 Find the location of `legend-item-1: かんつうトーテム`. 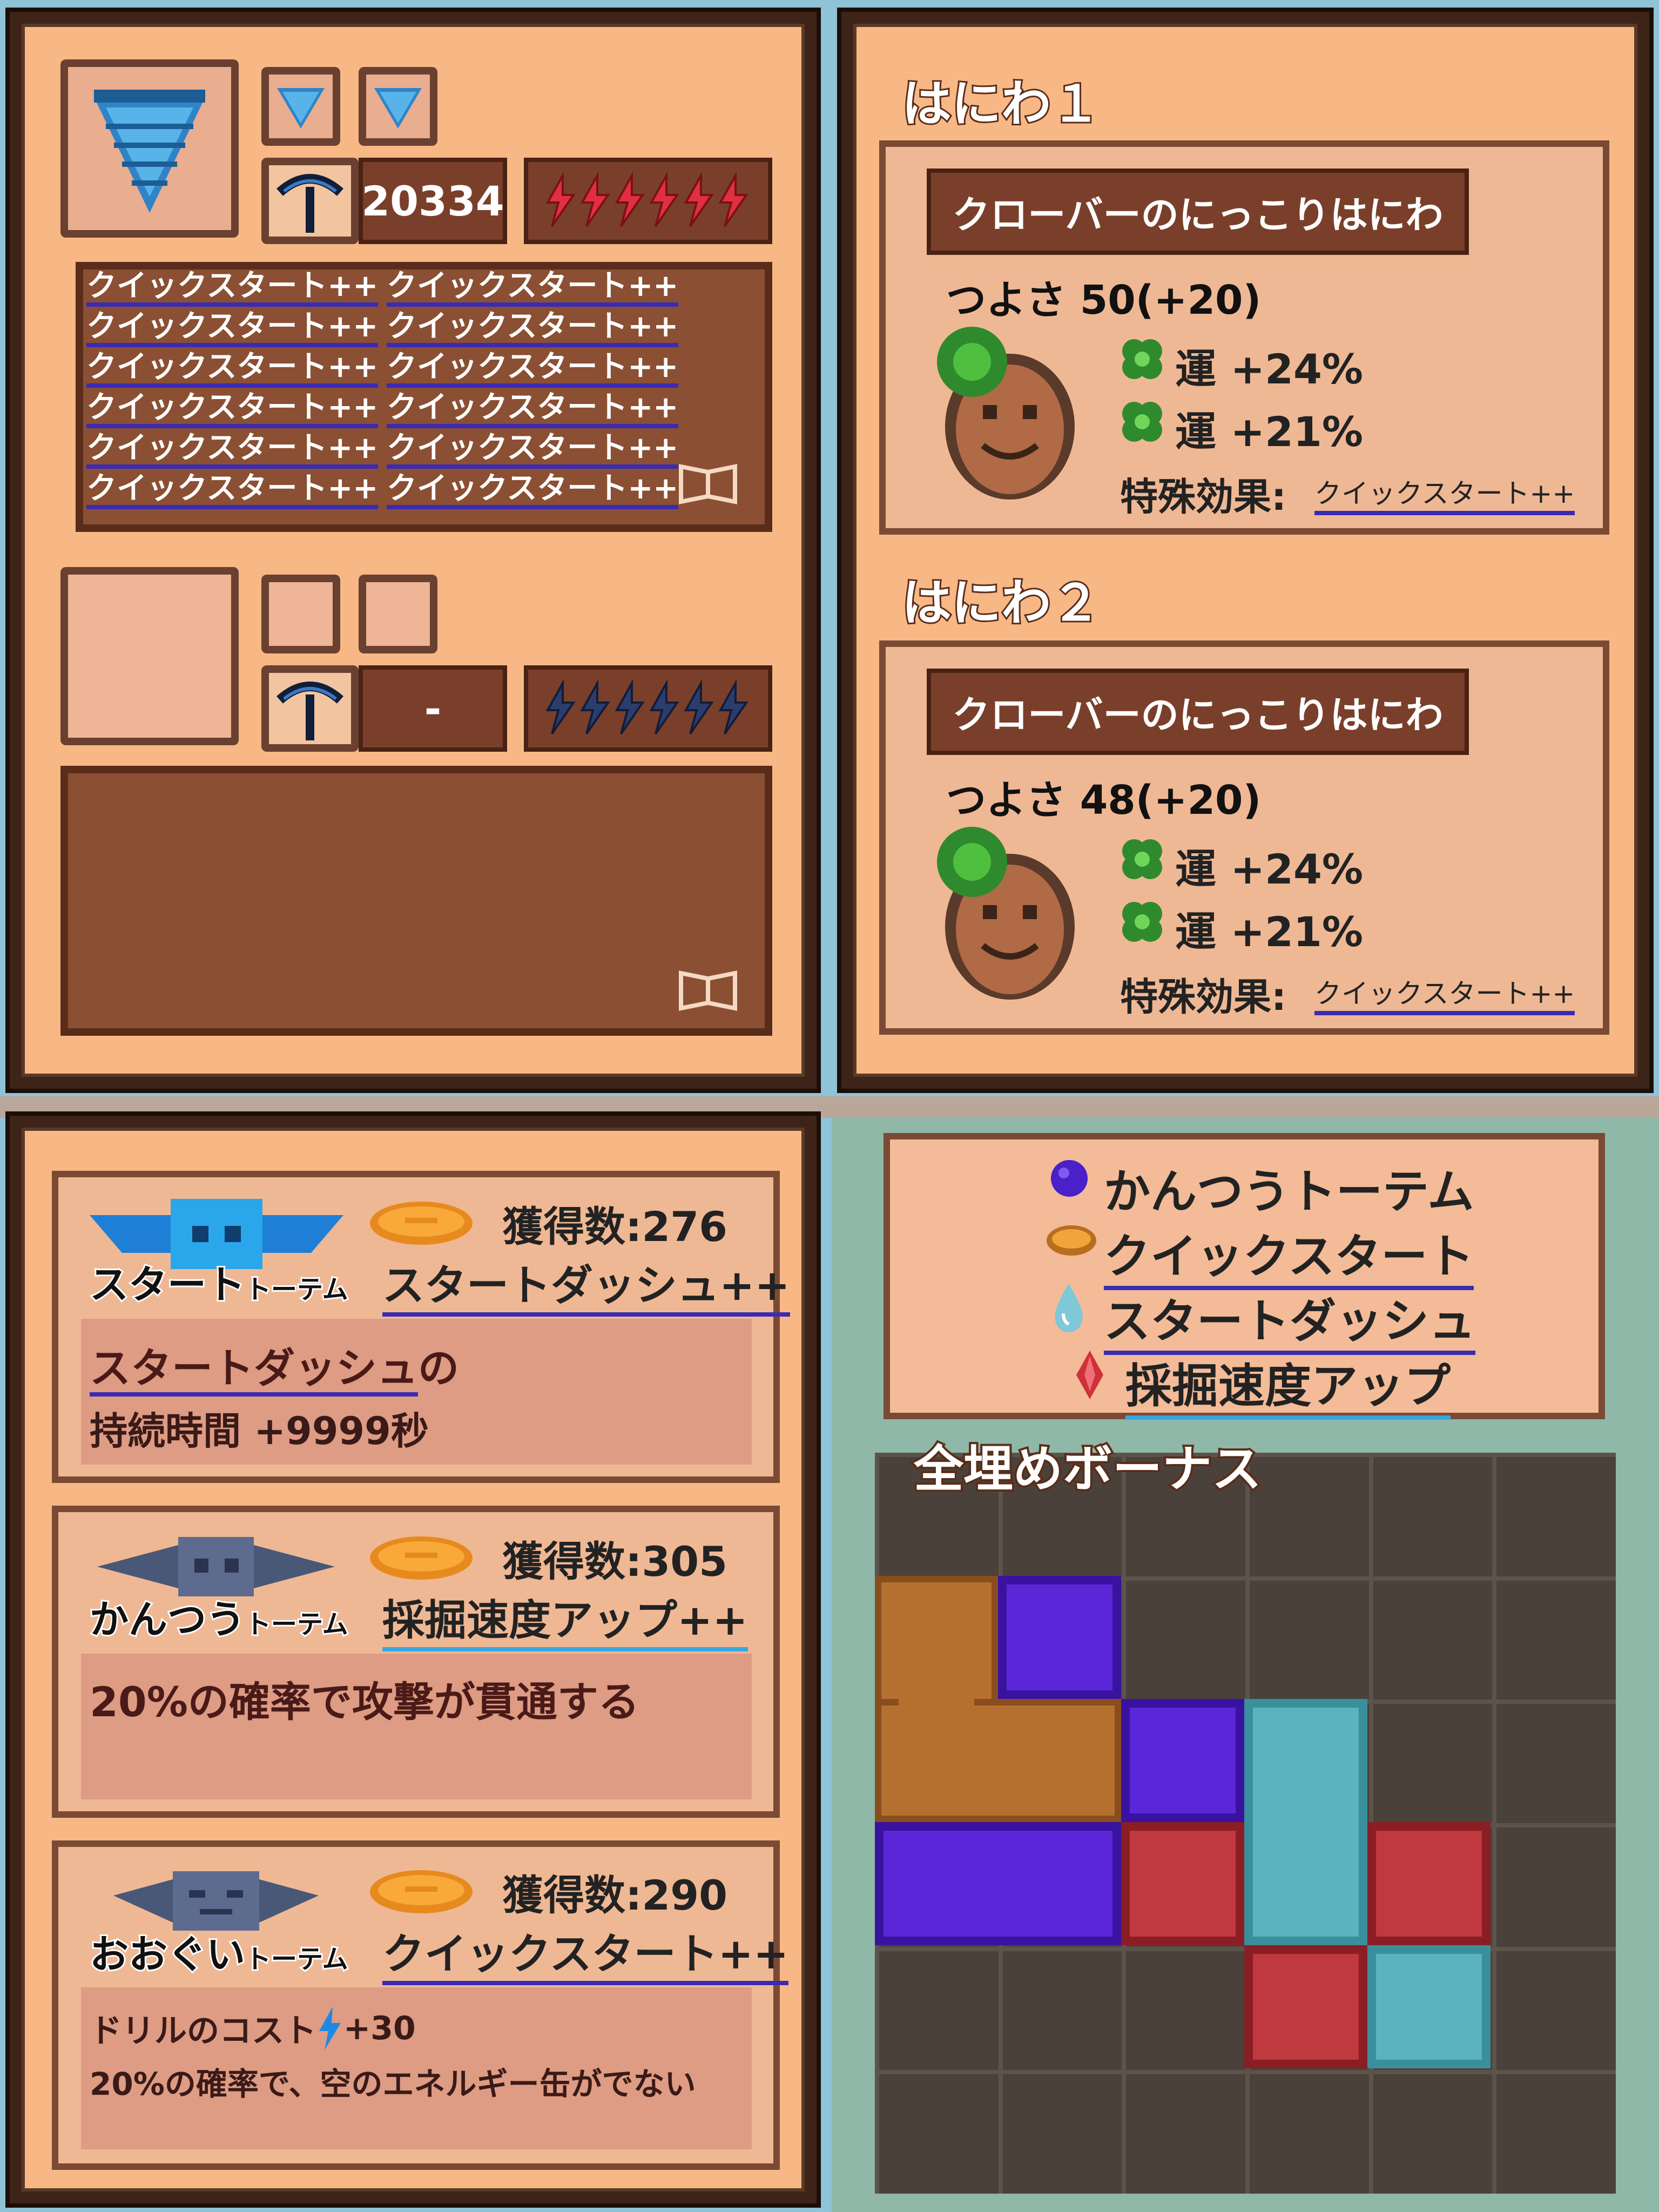

legend-item-1: かんつうトーテム is located at coordinates (1289, 1192).